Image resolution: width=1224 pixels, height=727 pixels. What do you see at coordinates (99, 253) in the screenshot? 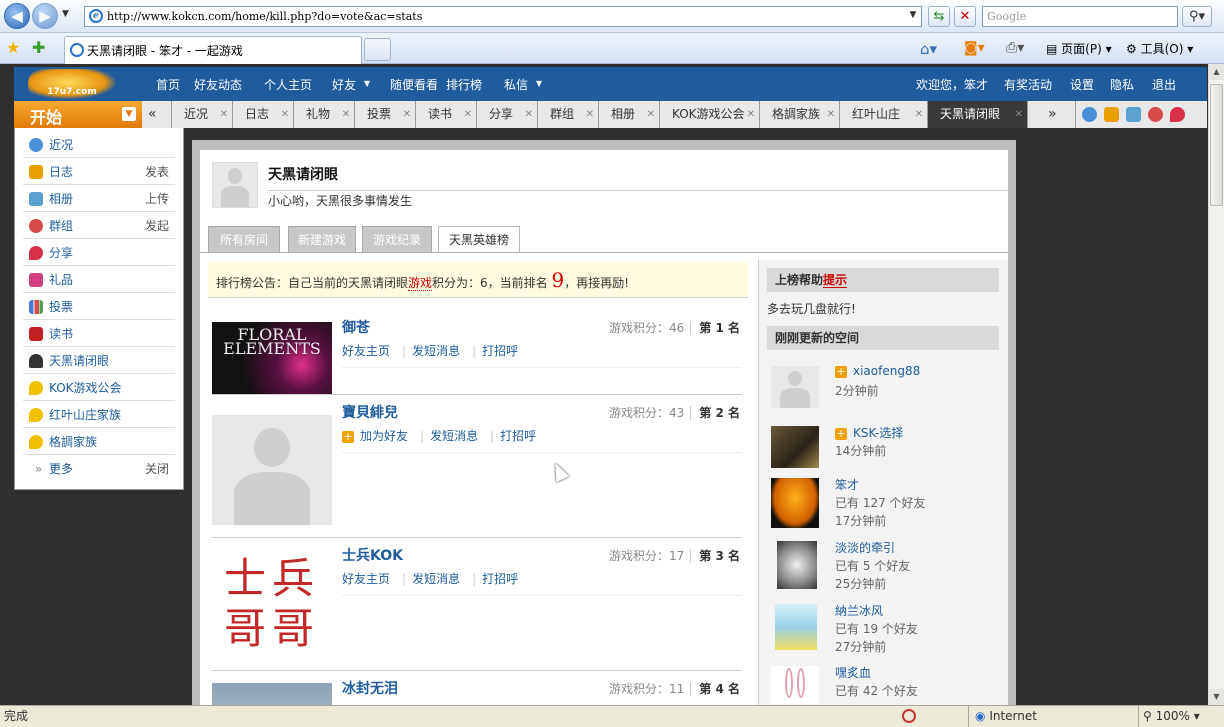
I see `start-menu-item: 分享` at bounding box center [99, 253].